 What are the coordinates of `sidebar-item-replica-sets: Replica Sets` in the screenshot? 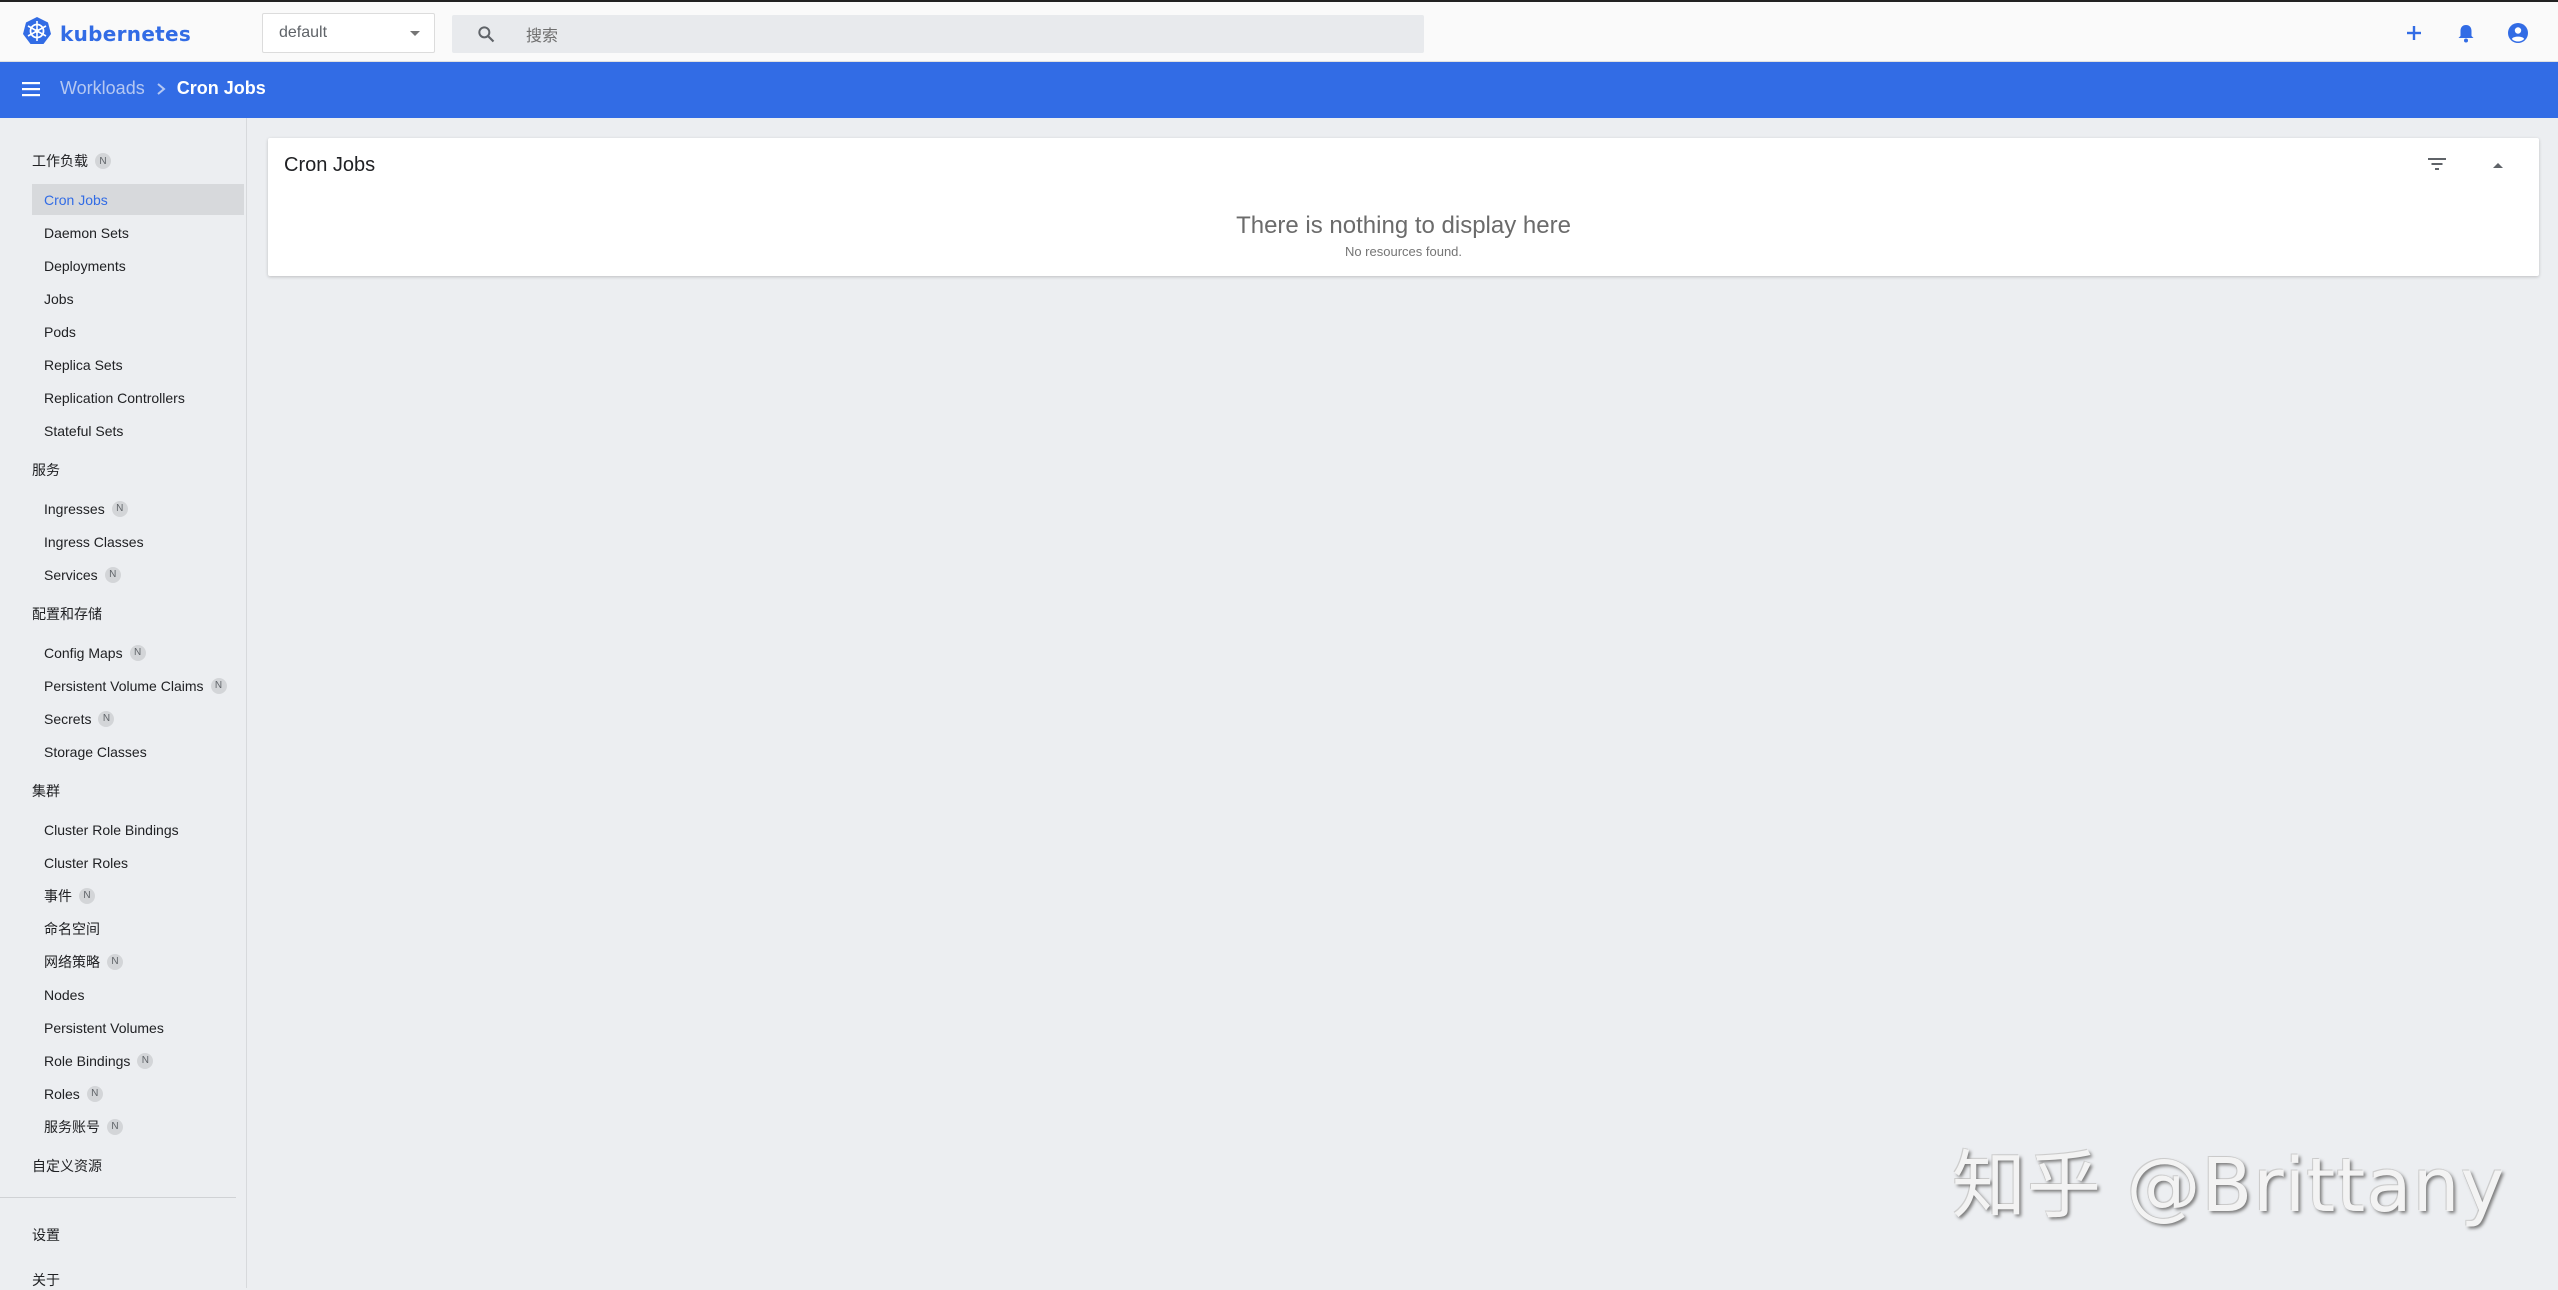 It's located at (138, 364).